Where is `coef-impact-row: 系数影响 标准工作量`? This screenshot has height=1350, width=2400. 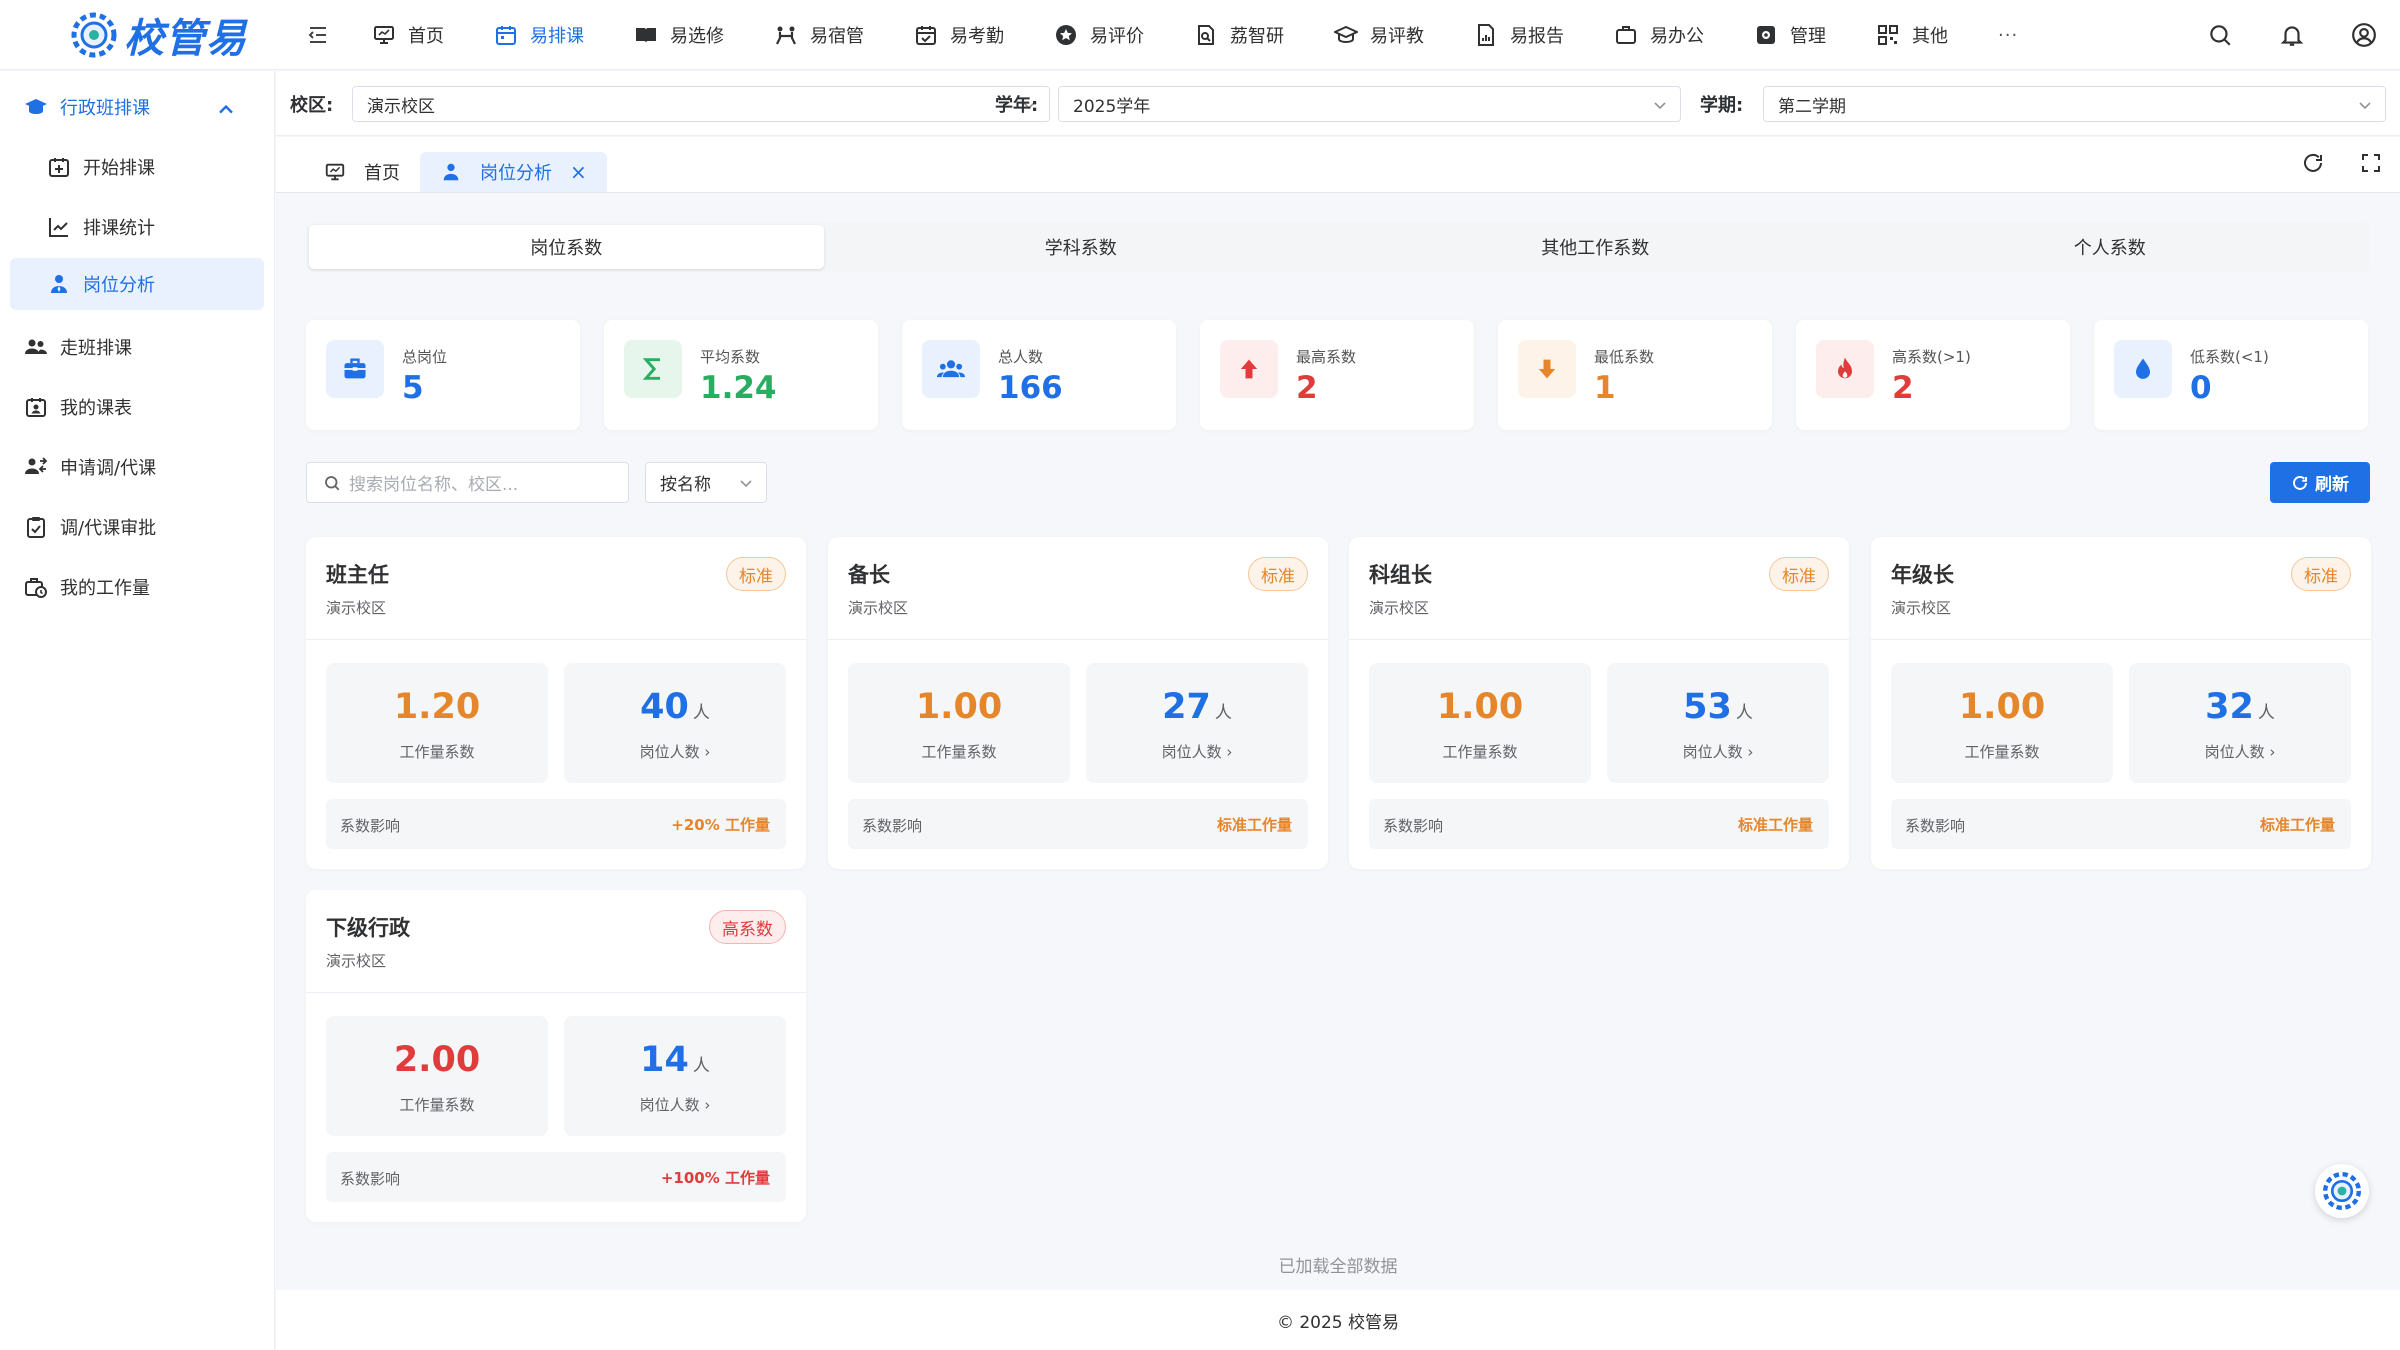 coef-impact-row: 系数影响 标准工作量 is located at coordinates (2121, 824).